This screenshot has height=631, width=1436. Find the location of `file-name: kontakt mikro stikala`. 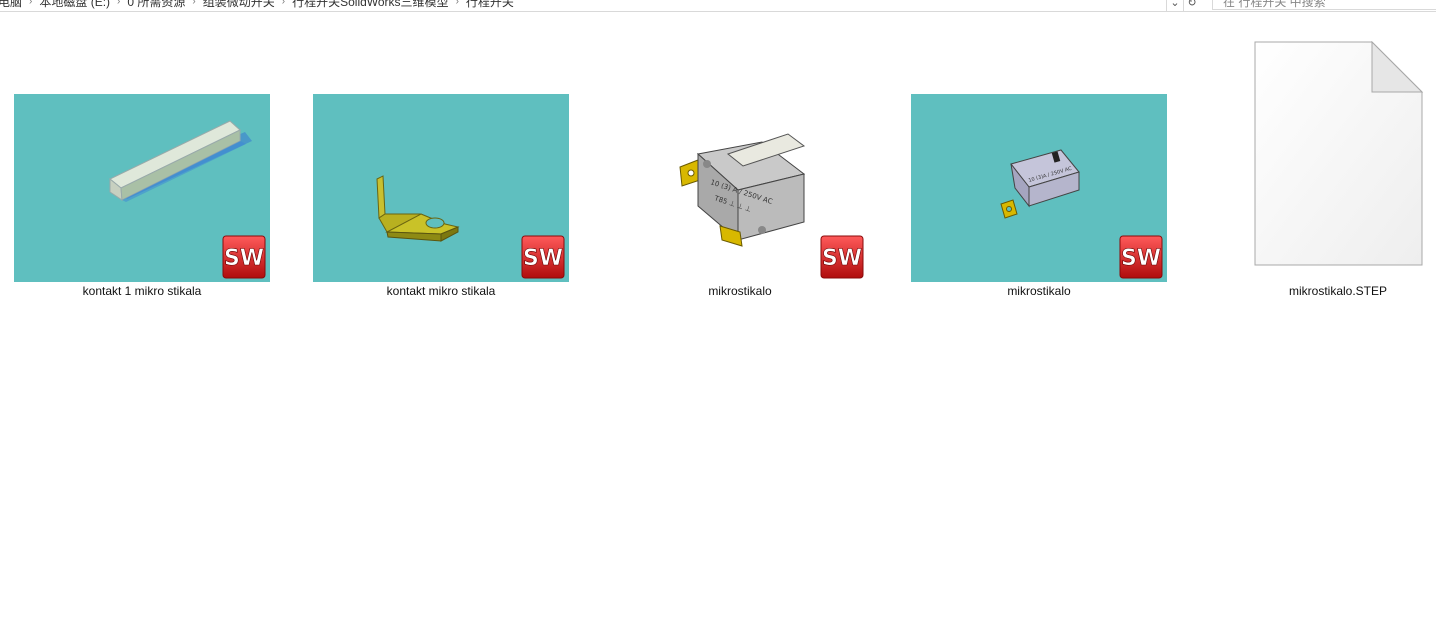

file-name: kontakt mikro stikala is located at coordinates (441, 291).